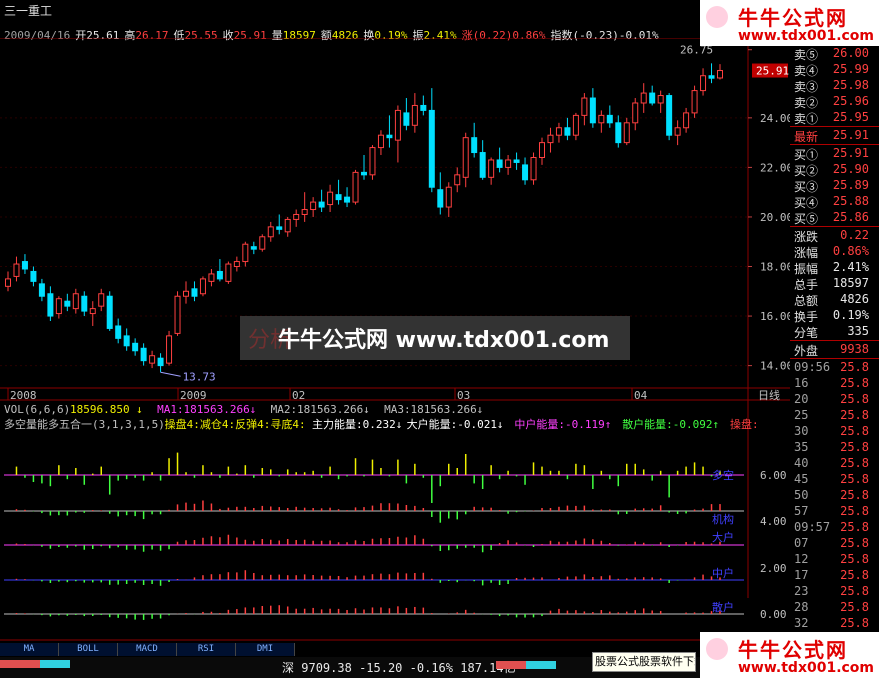  I want to click on order-book-row: 卖① 25.95, so click(834, 118).